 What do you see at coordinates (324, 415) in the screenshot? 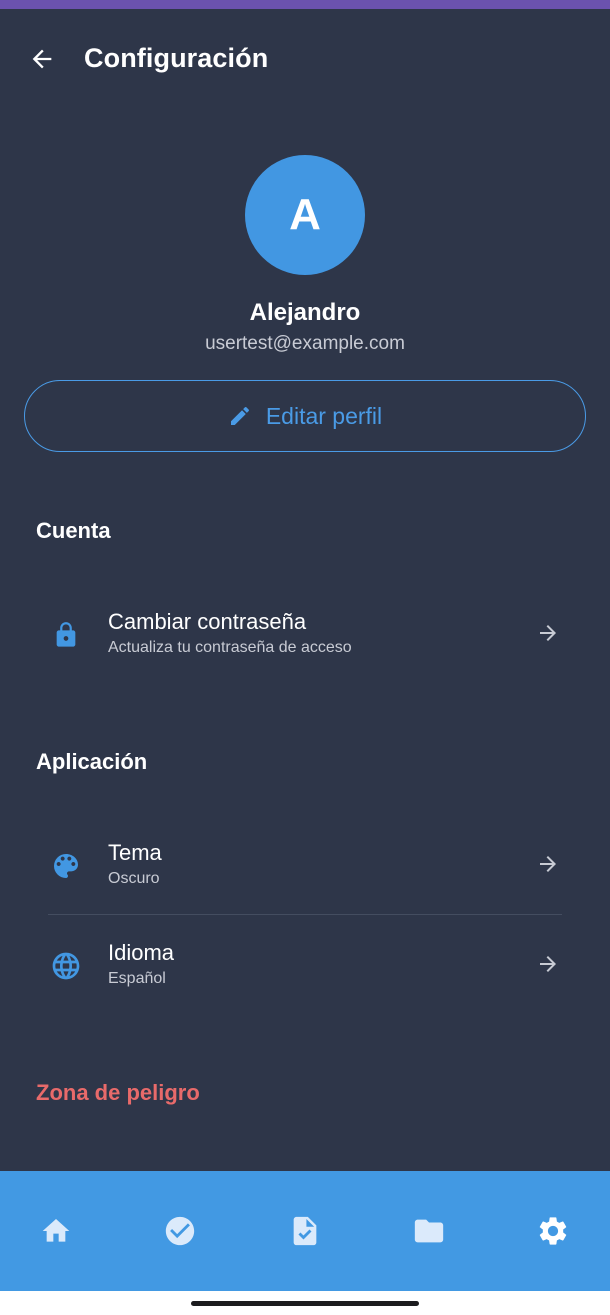
I see `edit-profile-label: Editar perfil` at bounding box center [324, 415].